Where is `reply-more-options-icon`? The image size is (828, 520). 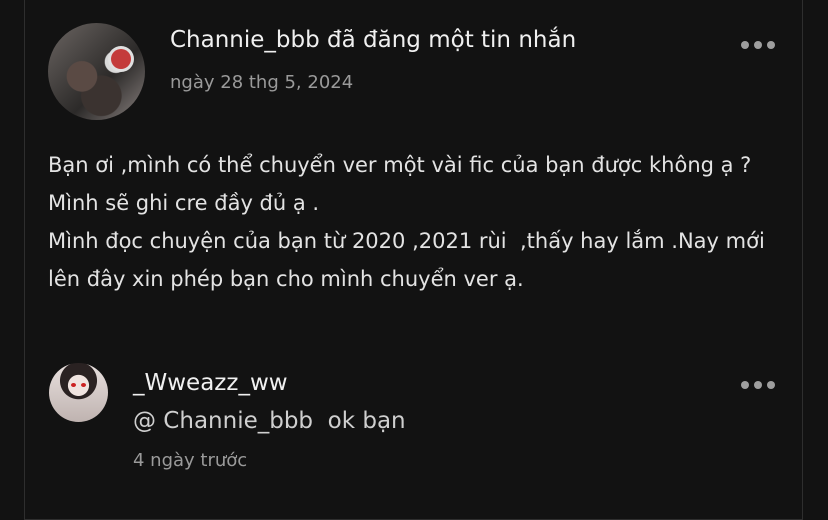
reply-more-options-icon is located at coordinates (758, 385).